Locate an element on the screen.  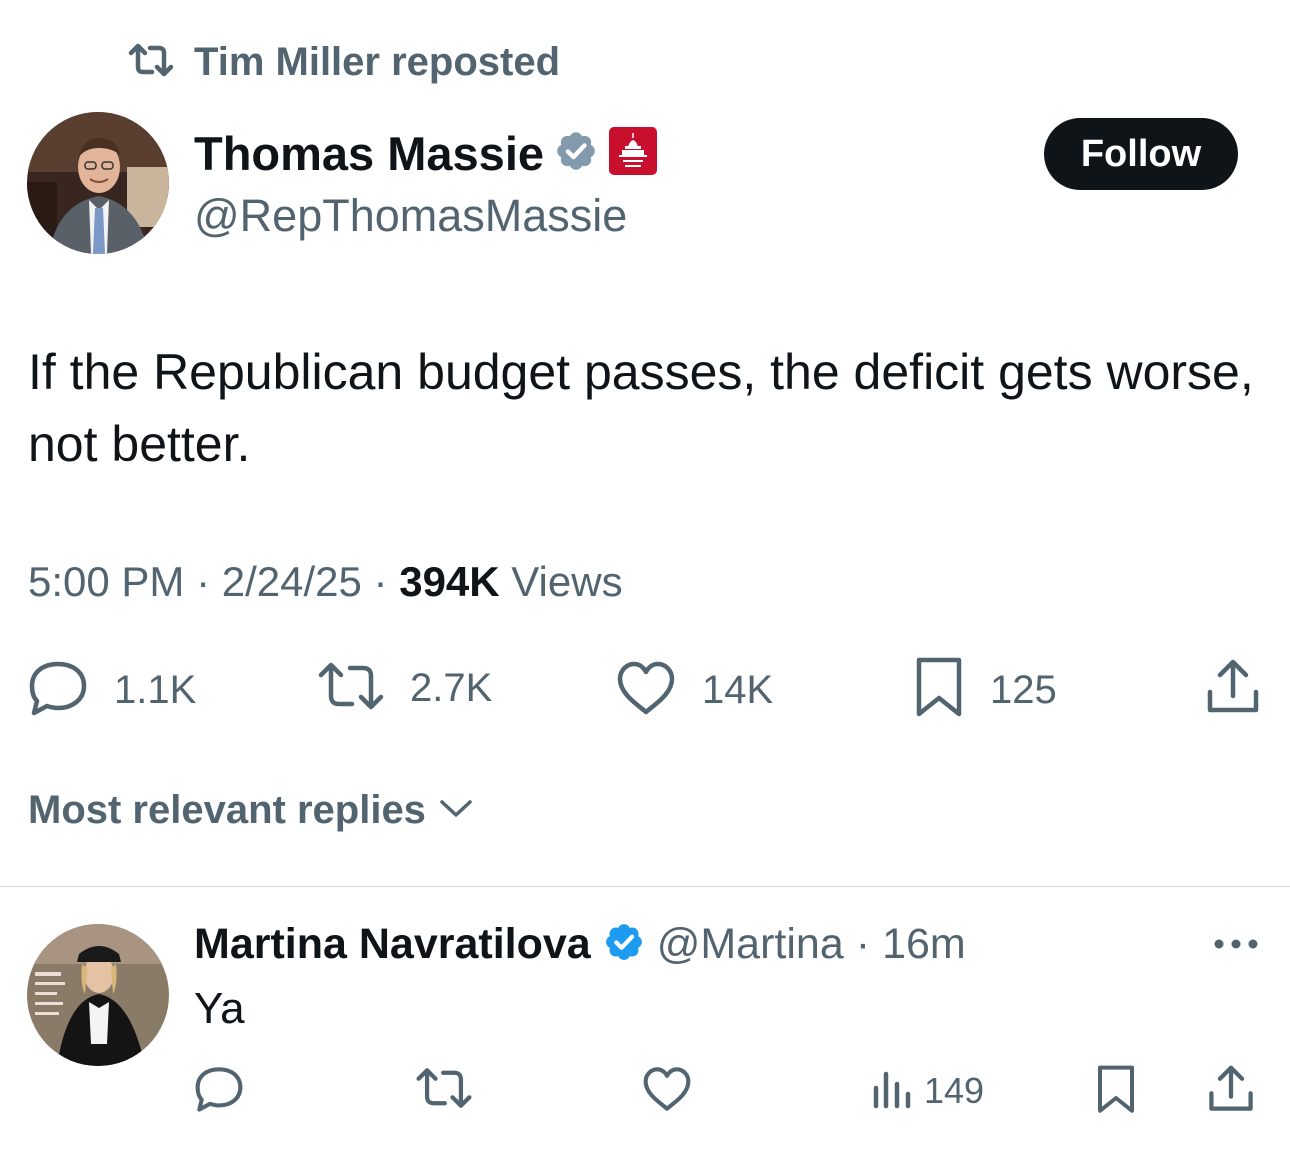
author-handle: @RepThomasMassie is located at coordinates (410, 216).